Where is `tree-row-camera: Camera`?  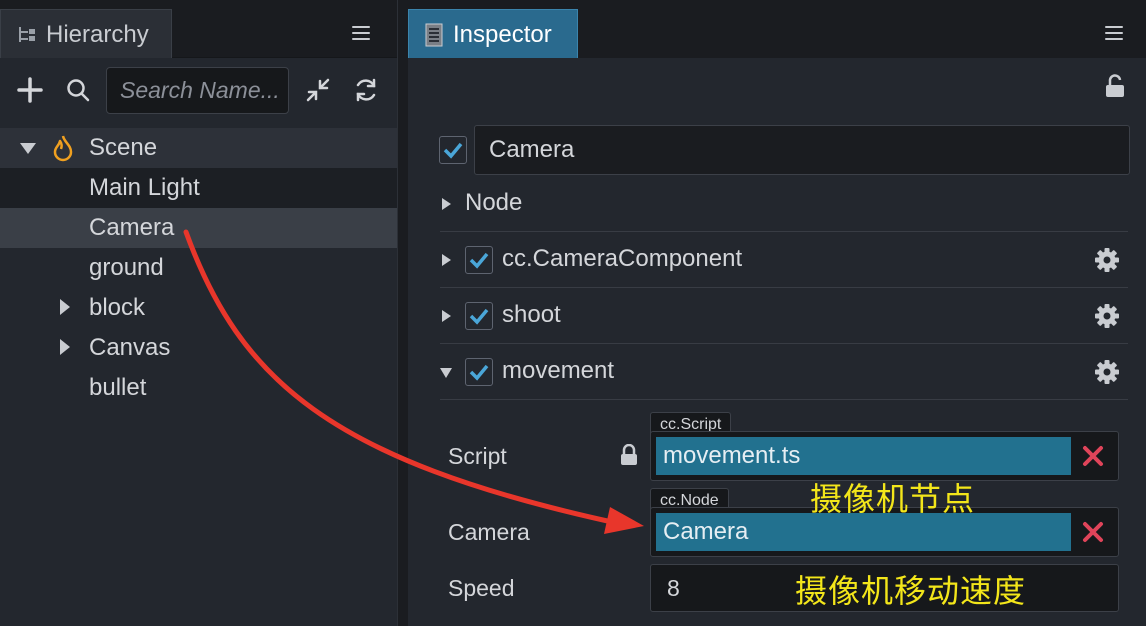 tree-row-camera: Camera is located at coordinates (198, 228).